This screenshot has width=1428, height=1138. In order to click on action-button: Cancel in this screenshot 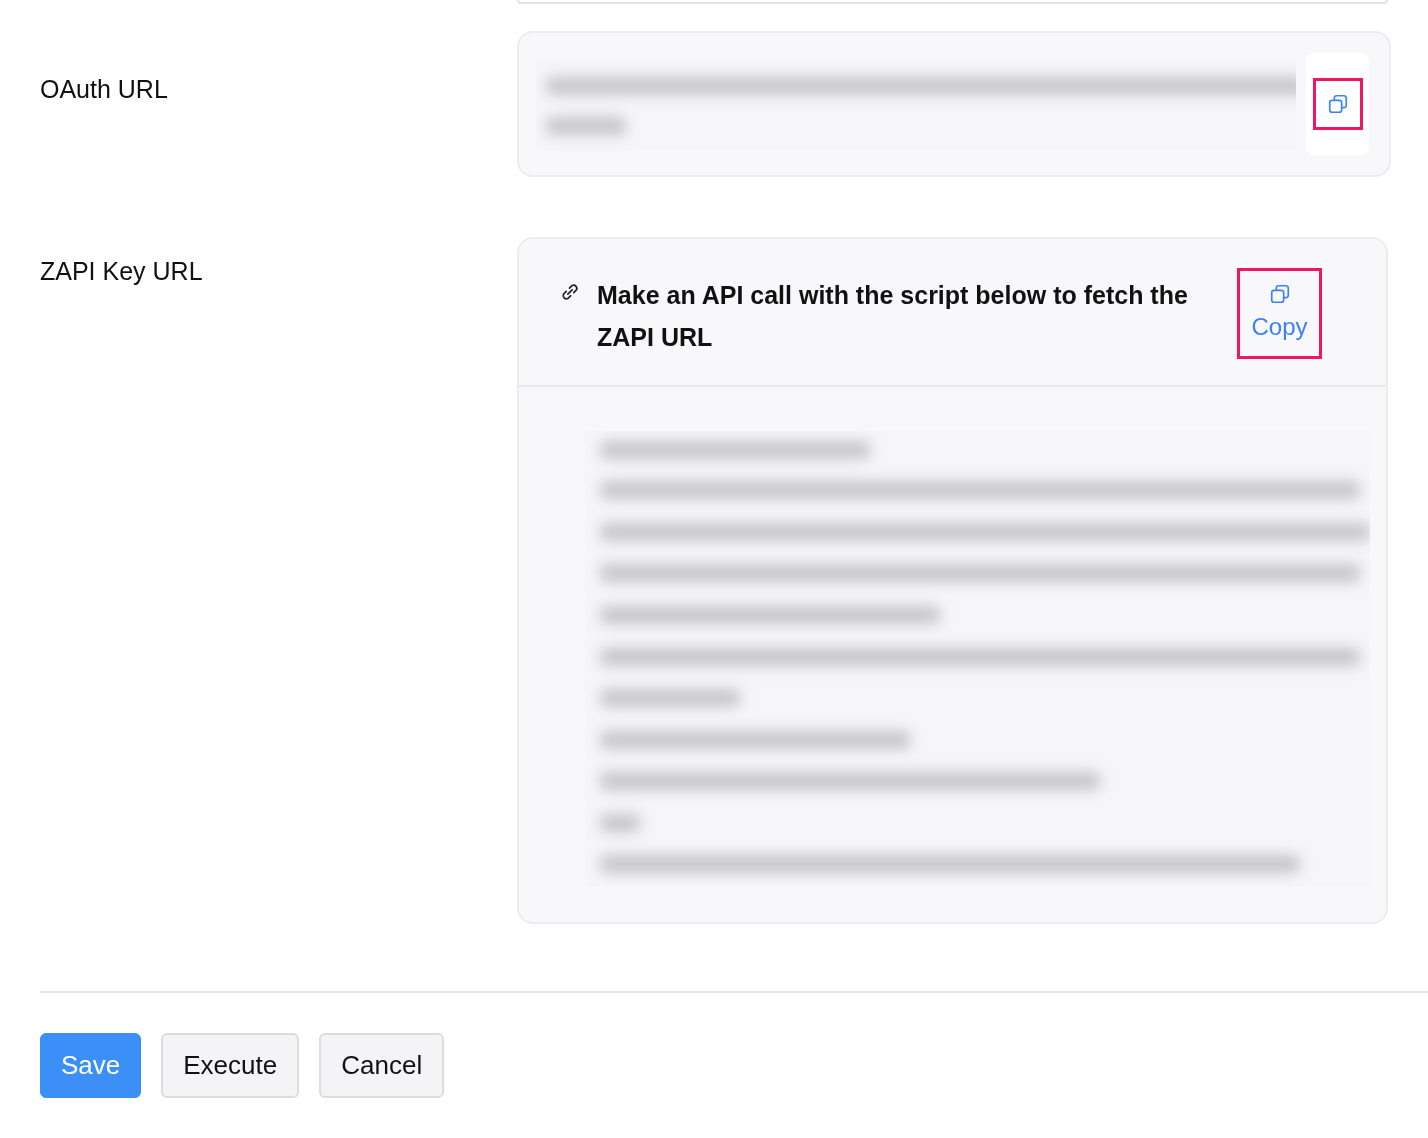, I will do `click(382, 1065)`.